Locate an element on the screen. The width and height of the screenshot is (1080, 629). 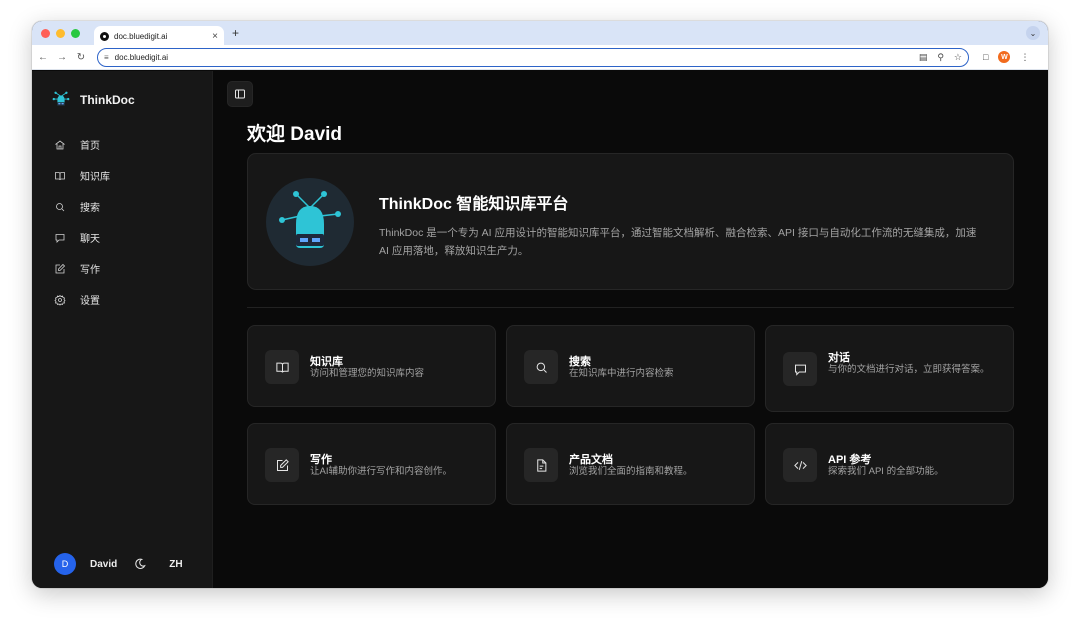
sidebar: ThinkDoc 首页 知识库 搜索 聊天 写作 设置 D David ZH is located at coordinates (122, 329).